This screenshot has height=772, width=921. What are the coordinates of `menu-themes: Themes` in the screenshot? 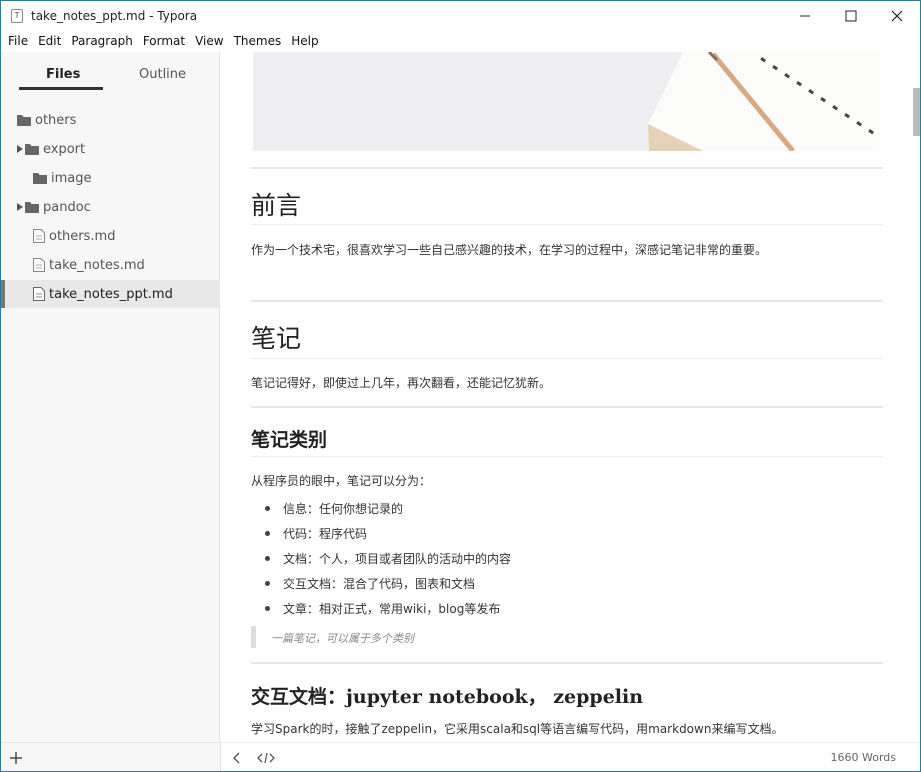 It's located at (258, 41).